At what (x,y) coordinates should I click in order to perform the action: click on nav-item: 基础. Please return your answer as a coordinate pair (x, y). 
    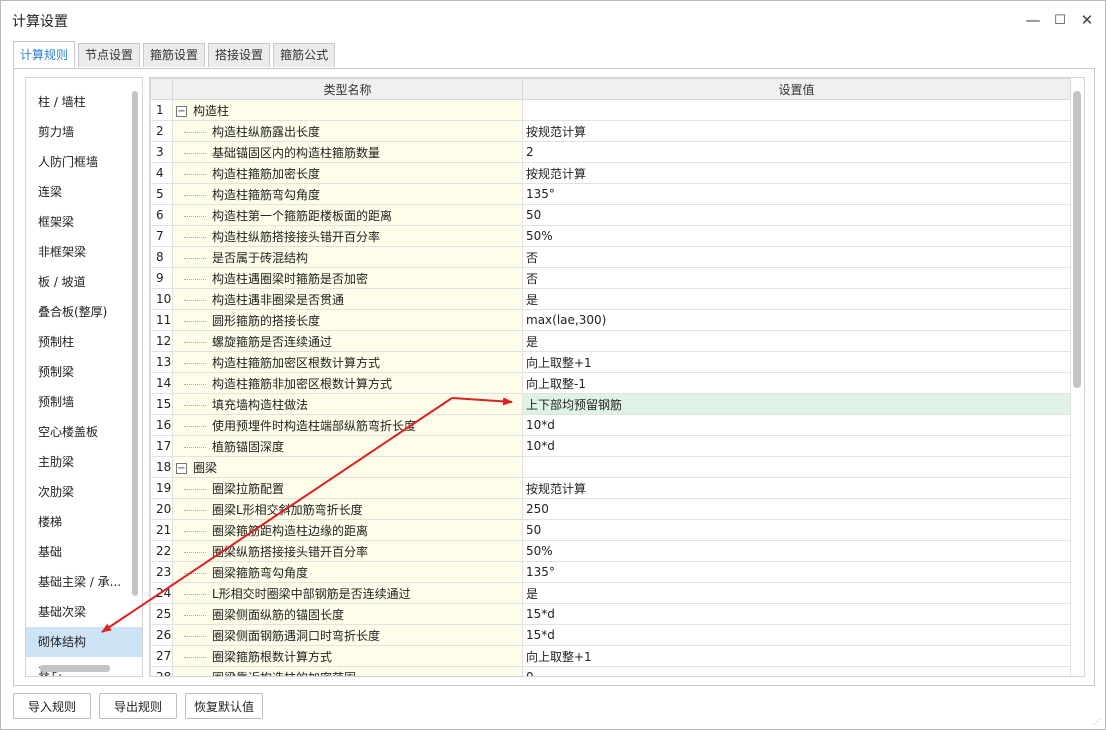
    Looking at the image, I should click on (84, 552).